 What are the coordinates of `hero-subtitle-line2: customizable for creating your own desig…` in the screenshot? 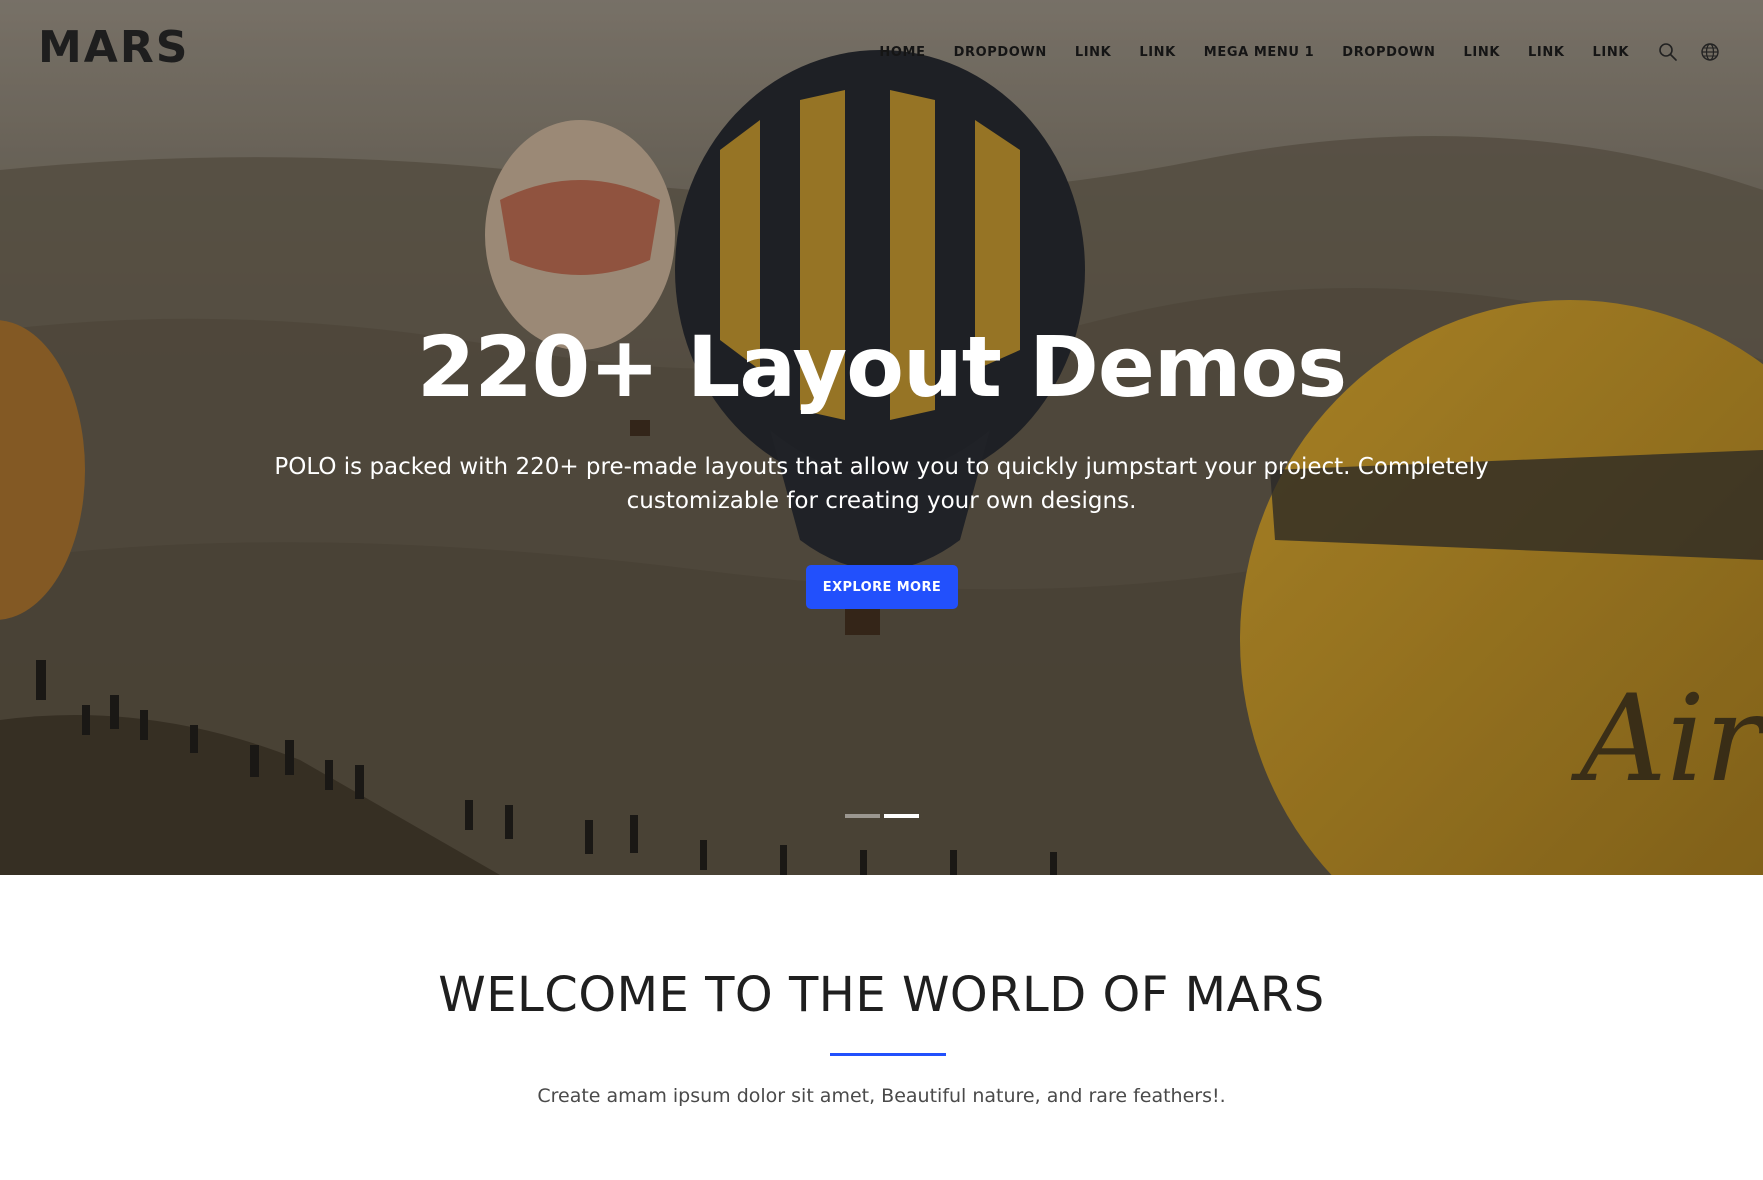 It's located at (881, 501).